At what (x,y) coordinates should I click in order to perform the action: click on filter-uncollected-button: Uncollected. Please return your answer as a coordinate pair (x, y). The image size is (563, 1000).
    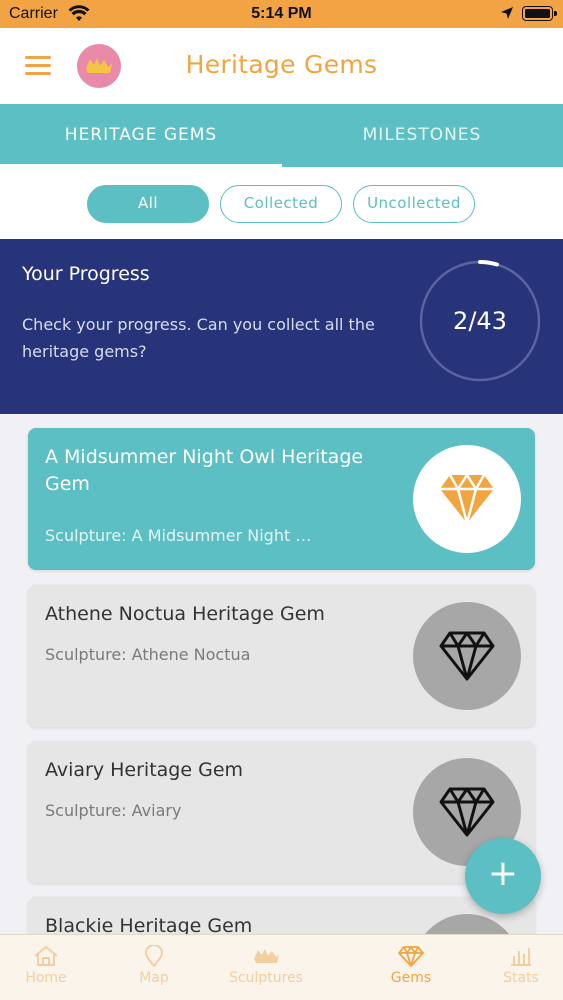
    Looking at the image, I should click on (414, 204).